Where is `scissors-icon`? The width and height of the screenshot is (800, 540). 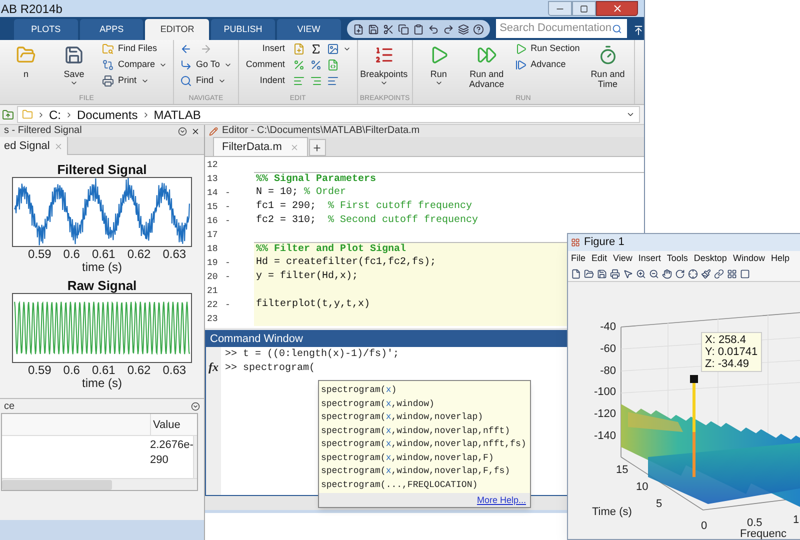
scissors-icon is located at coordinates (388, 29).